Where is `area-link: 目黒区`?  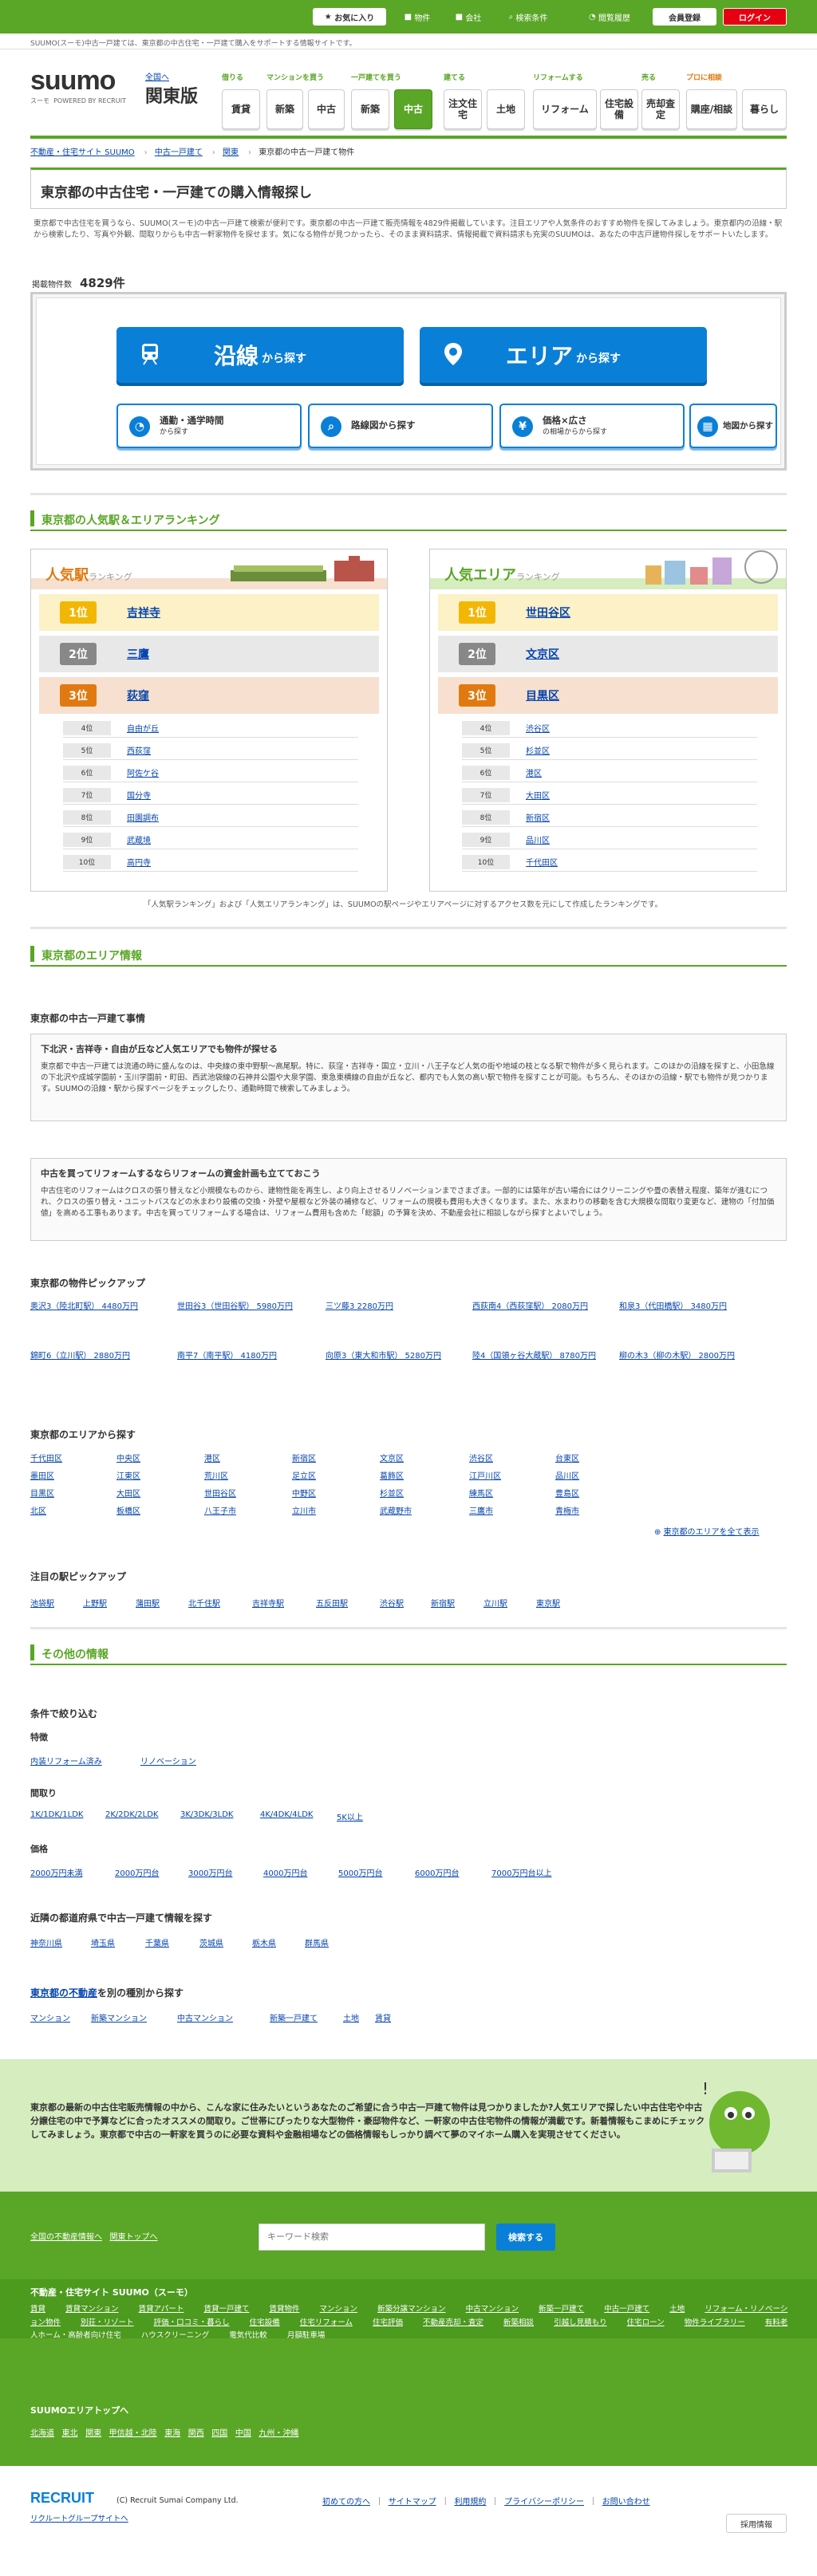 area-link: 目黒区 is located at coordinates (42, 1493).